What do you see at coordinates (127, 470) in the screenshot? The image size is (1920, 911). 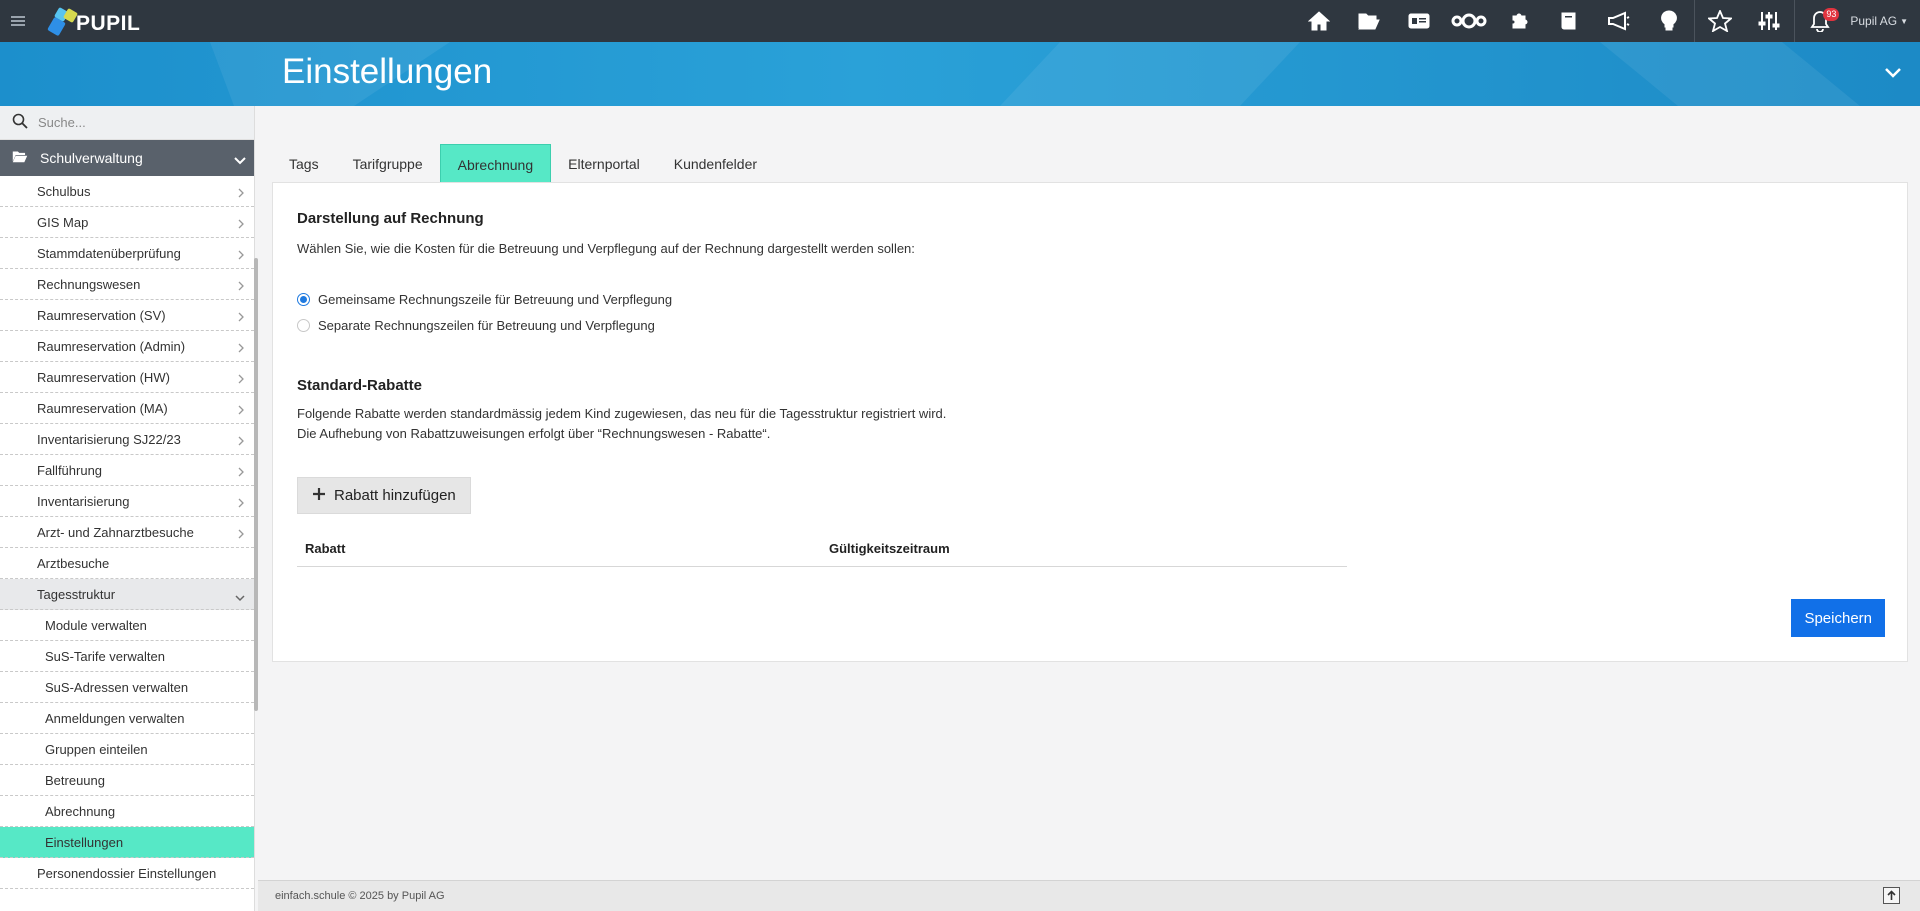 I see `sidebar-item-fallfuehrung: Fallführung` at bounding box center [127, 470].